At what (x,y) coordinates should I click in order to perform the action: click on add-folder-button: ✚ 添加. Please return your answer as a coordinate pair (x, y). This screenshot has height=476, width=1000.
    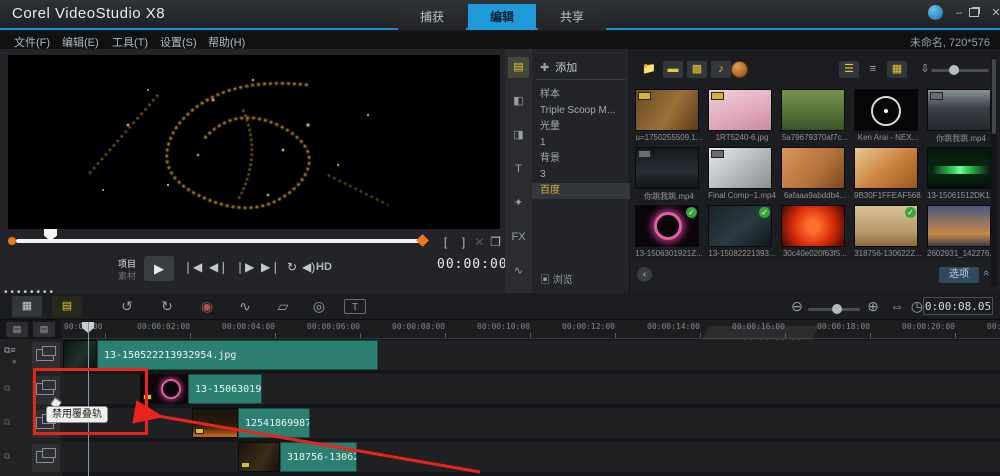
    Looking at the image, I should click on (558, 67).